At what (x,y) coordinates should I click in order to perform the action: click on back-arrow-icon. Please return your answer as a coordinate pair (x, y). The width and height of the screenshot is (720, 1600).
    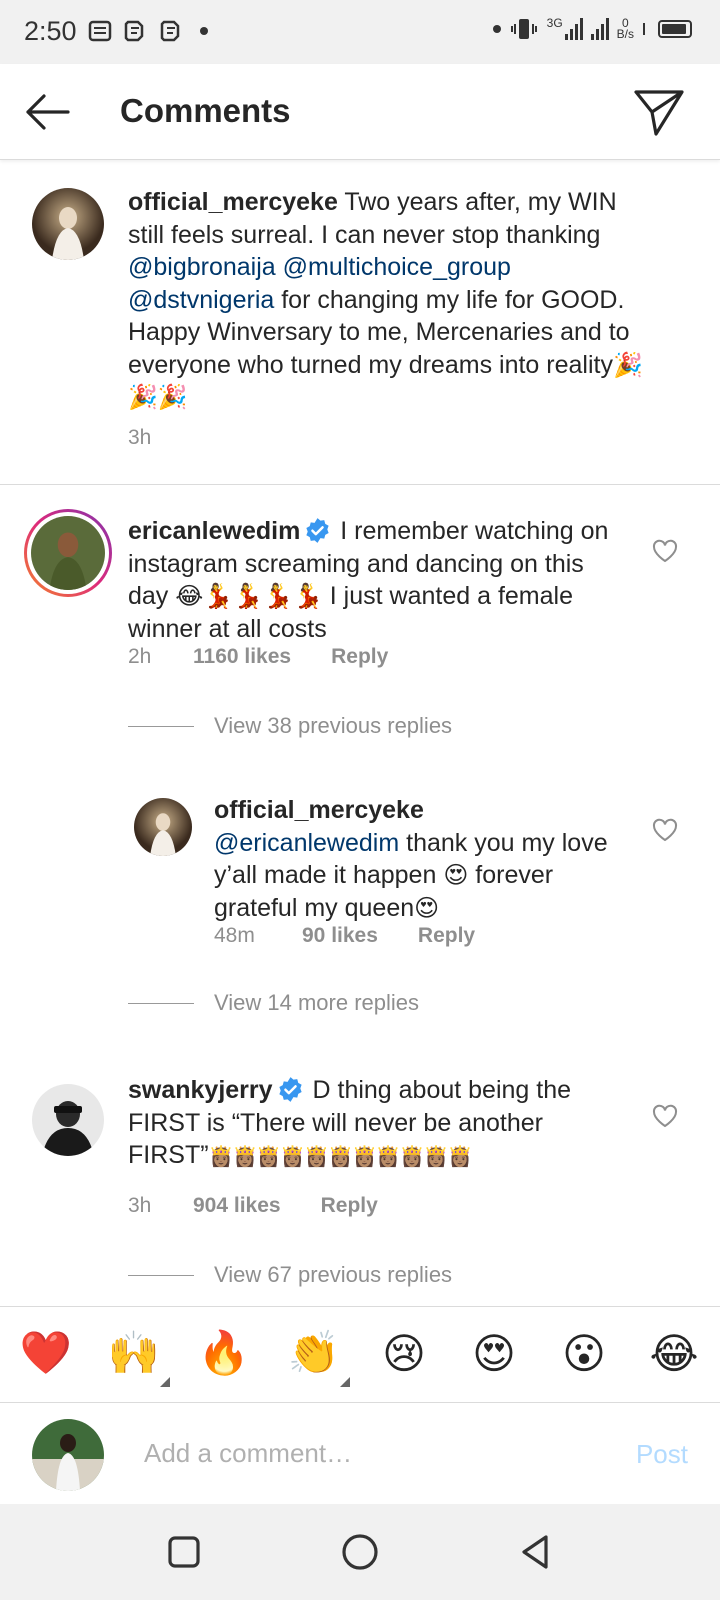
    Looking at the image, I should click on (48, 112).